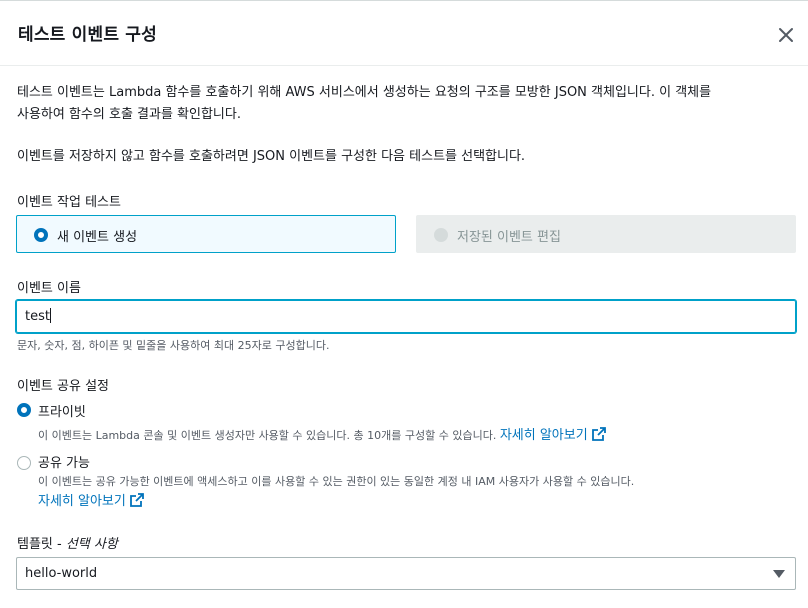 The height and width of the screenshot is (608, 808). I want to click on sharing-label: 이벤트 공유 설정, so click(63, 386).